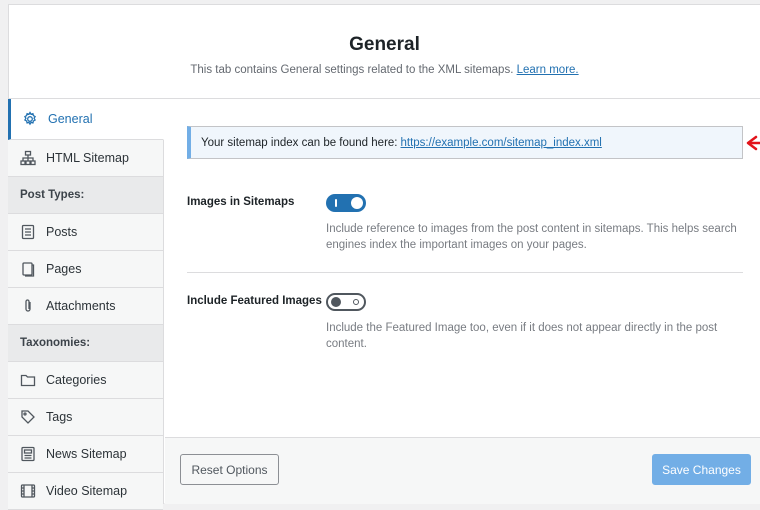  I want to click on sidebar-item-label: Categories, so click(76, 380).